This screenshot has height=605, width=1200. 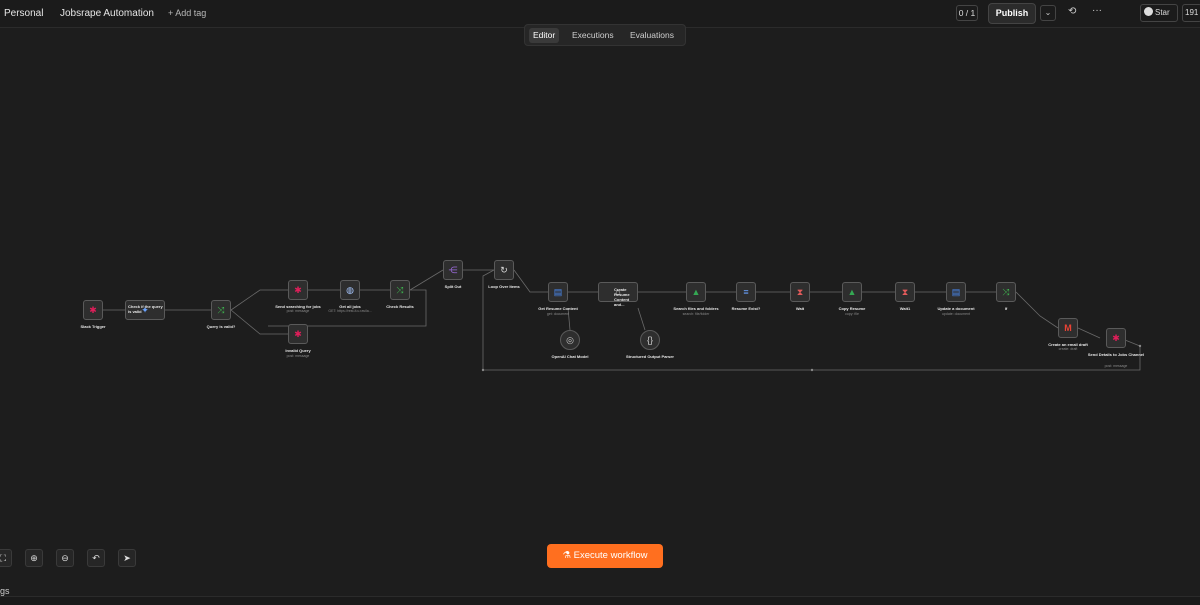 What do you see at coordinates (1148, 11) in the screenshot?
I see `github-icon` at bounding box center [1148, 11].